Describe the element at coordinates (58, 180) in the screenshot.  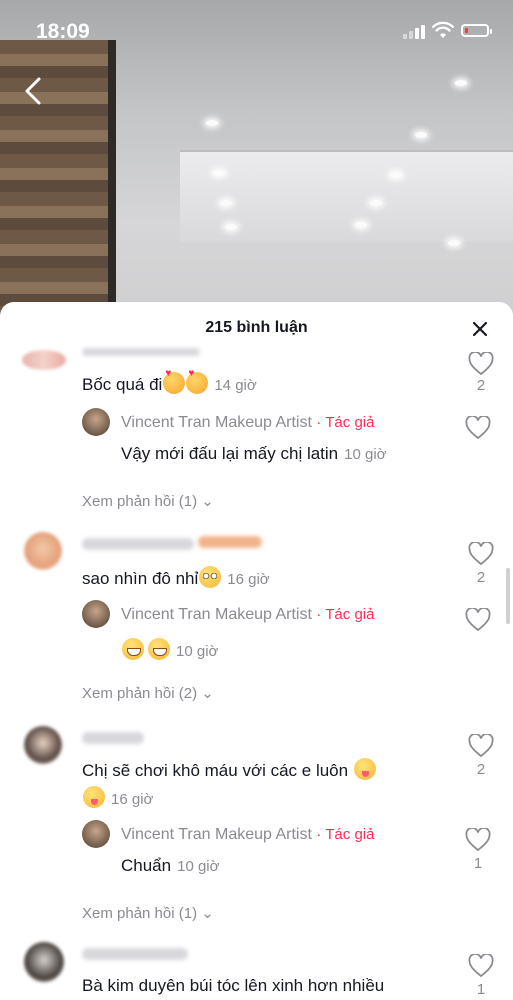
I see `wall-panel` at that location.